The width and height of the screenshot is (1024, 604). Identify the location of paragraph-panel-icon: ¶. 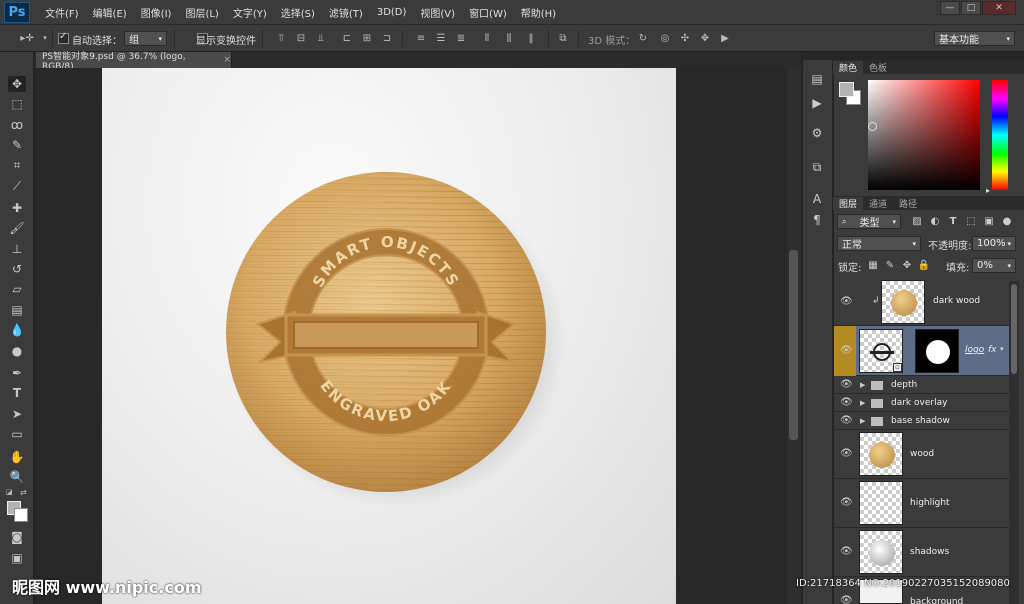
(817, 220).